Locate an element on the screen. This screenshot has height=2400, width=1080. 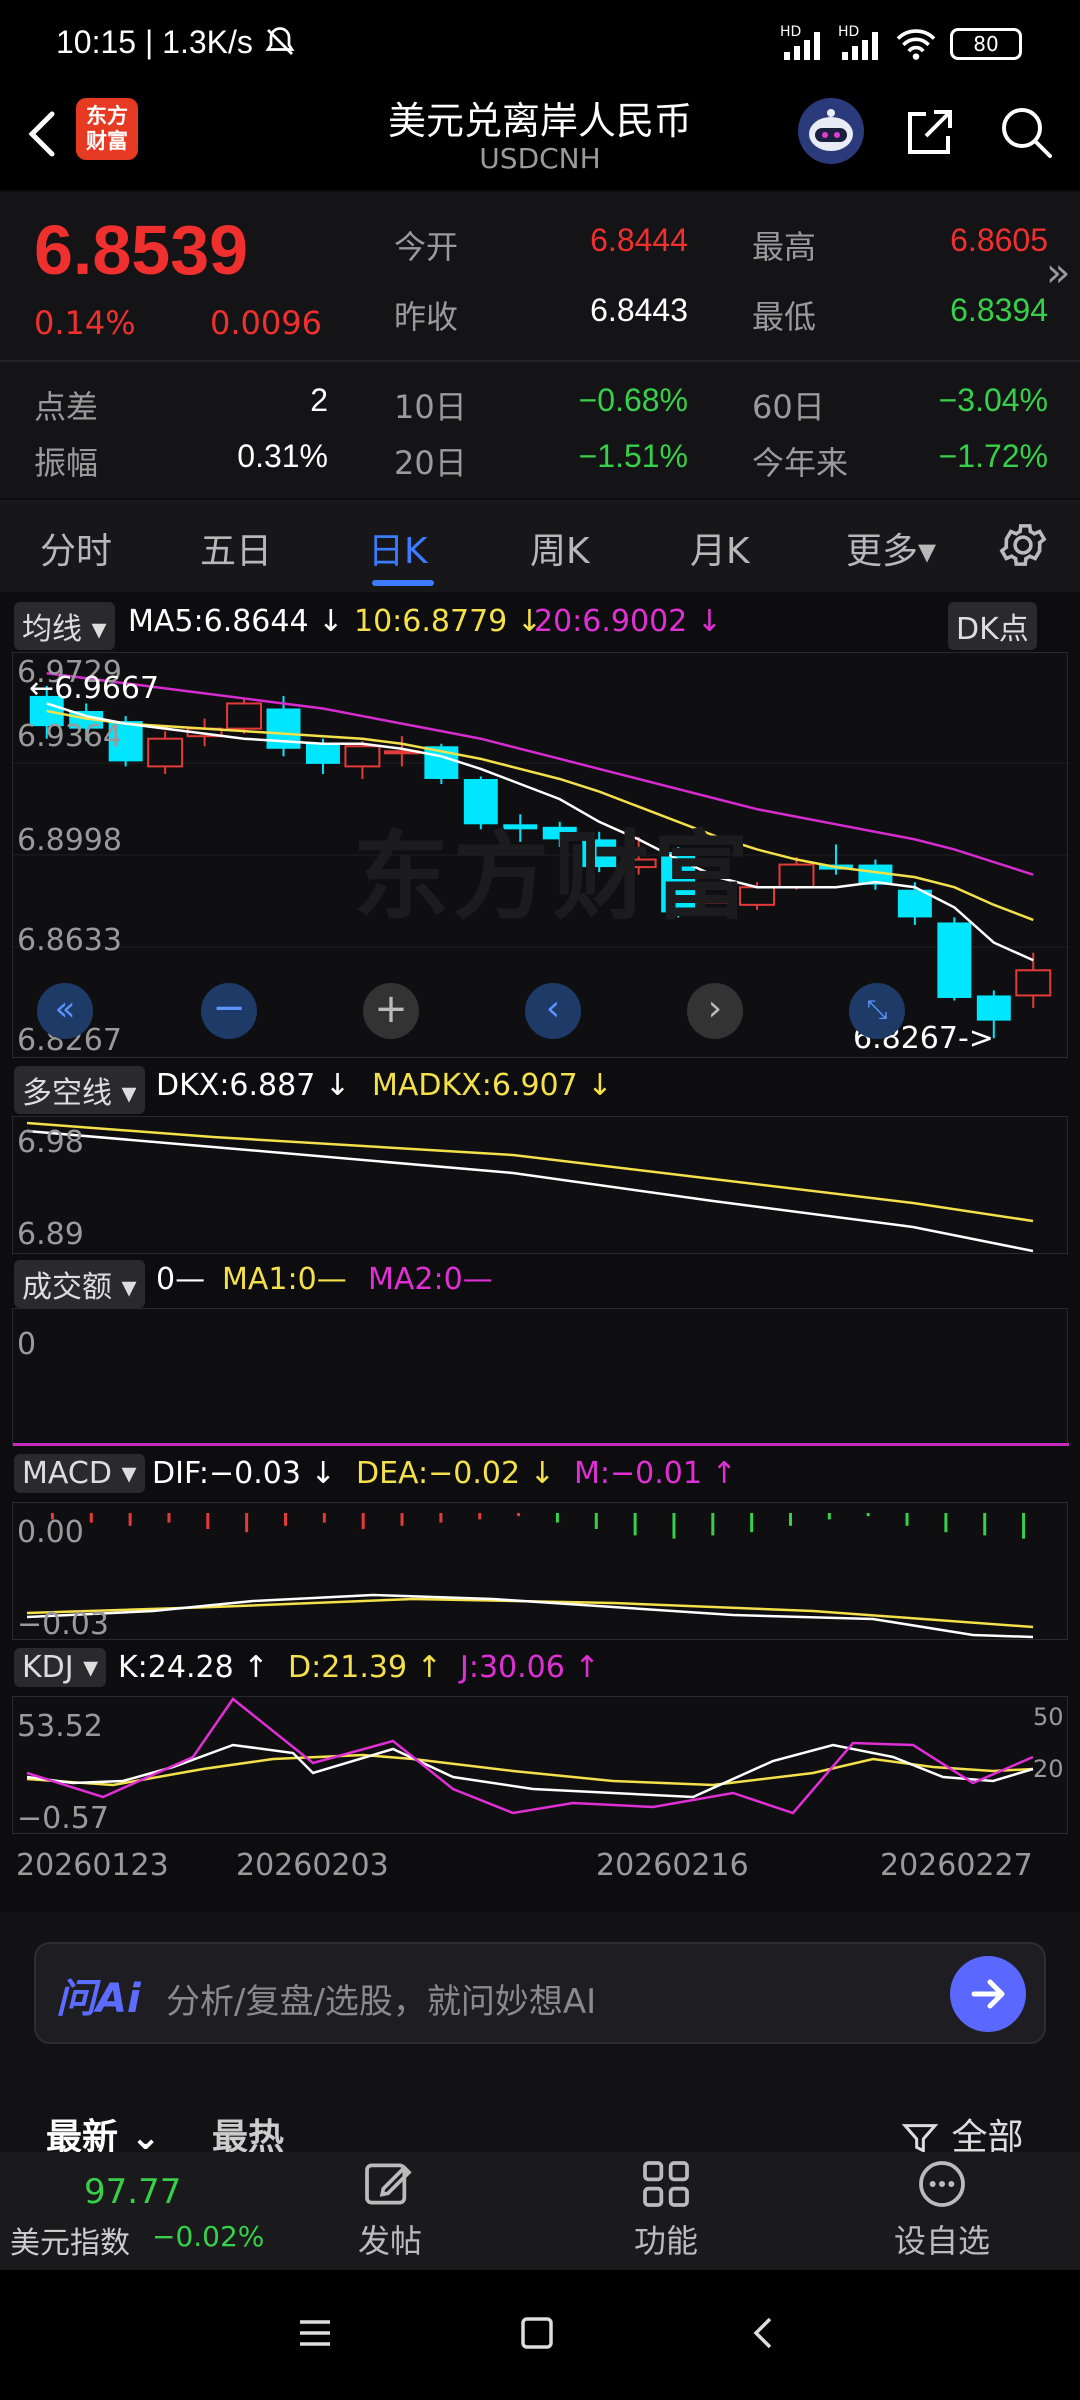
quote-divider is located at coordinates (540, 361).